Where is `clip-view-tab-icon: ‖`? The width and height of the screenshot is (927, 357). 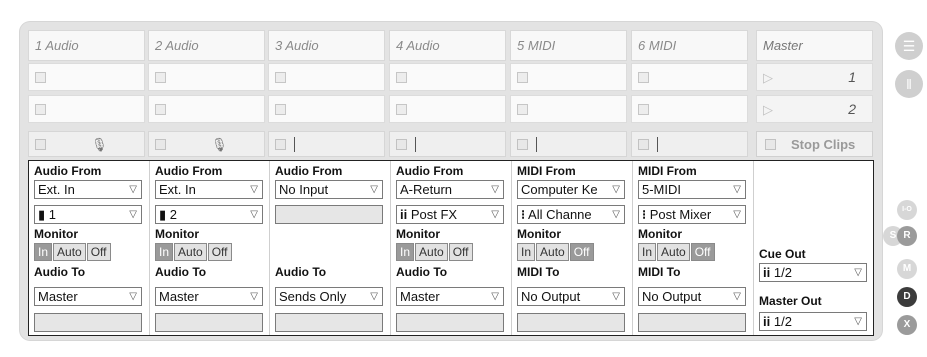 clip-view-tab-icon: ‖ is located at coordinates (909, 84).